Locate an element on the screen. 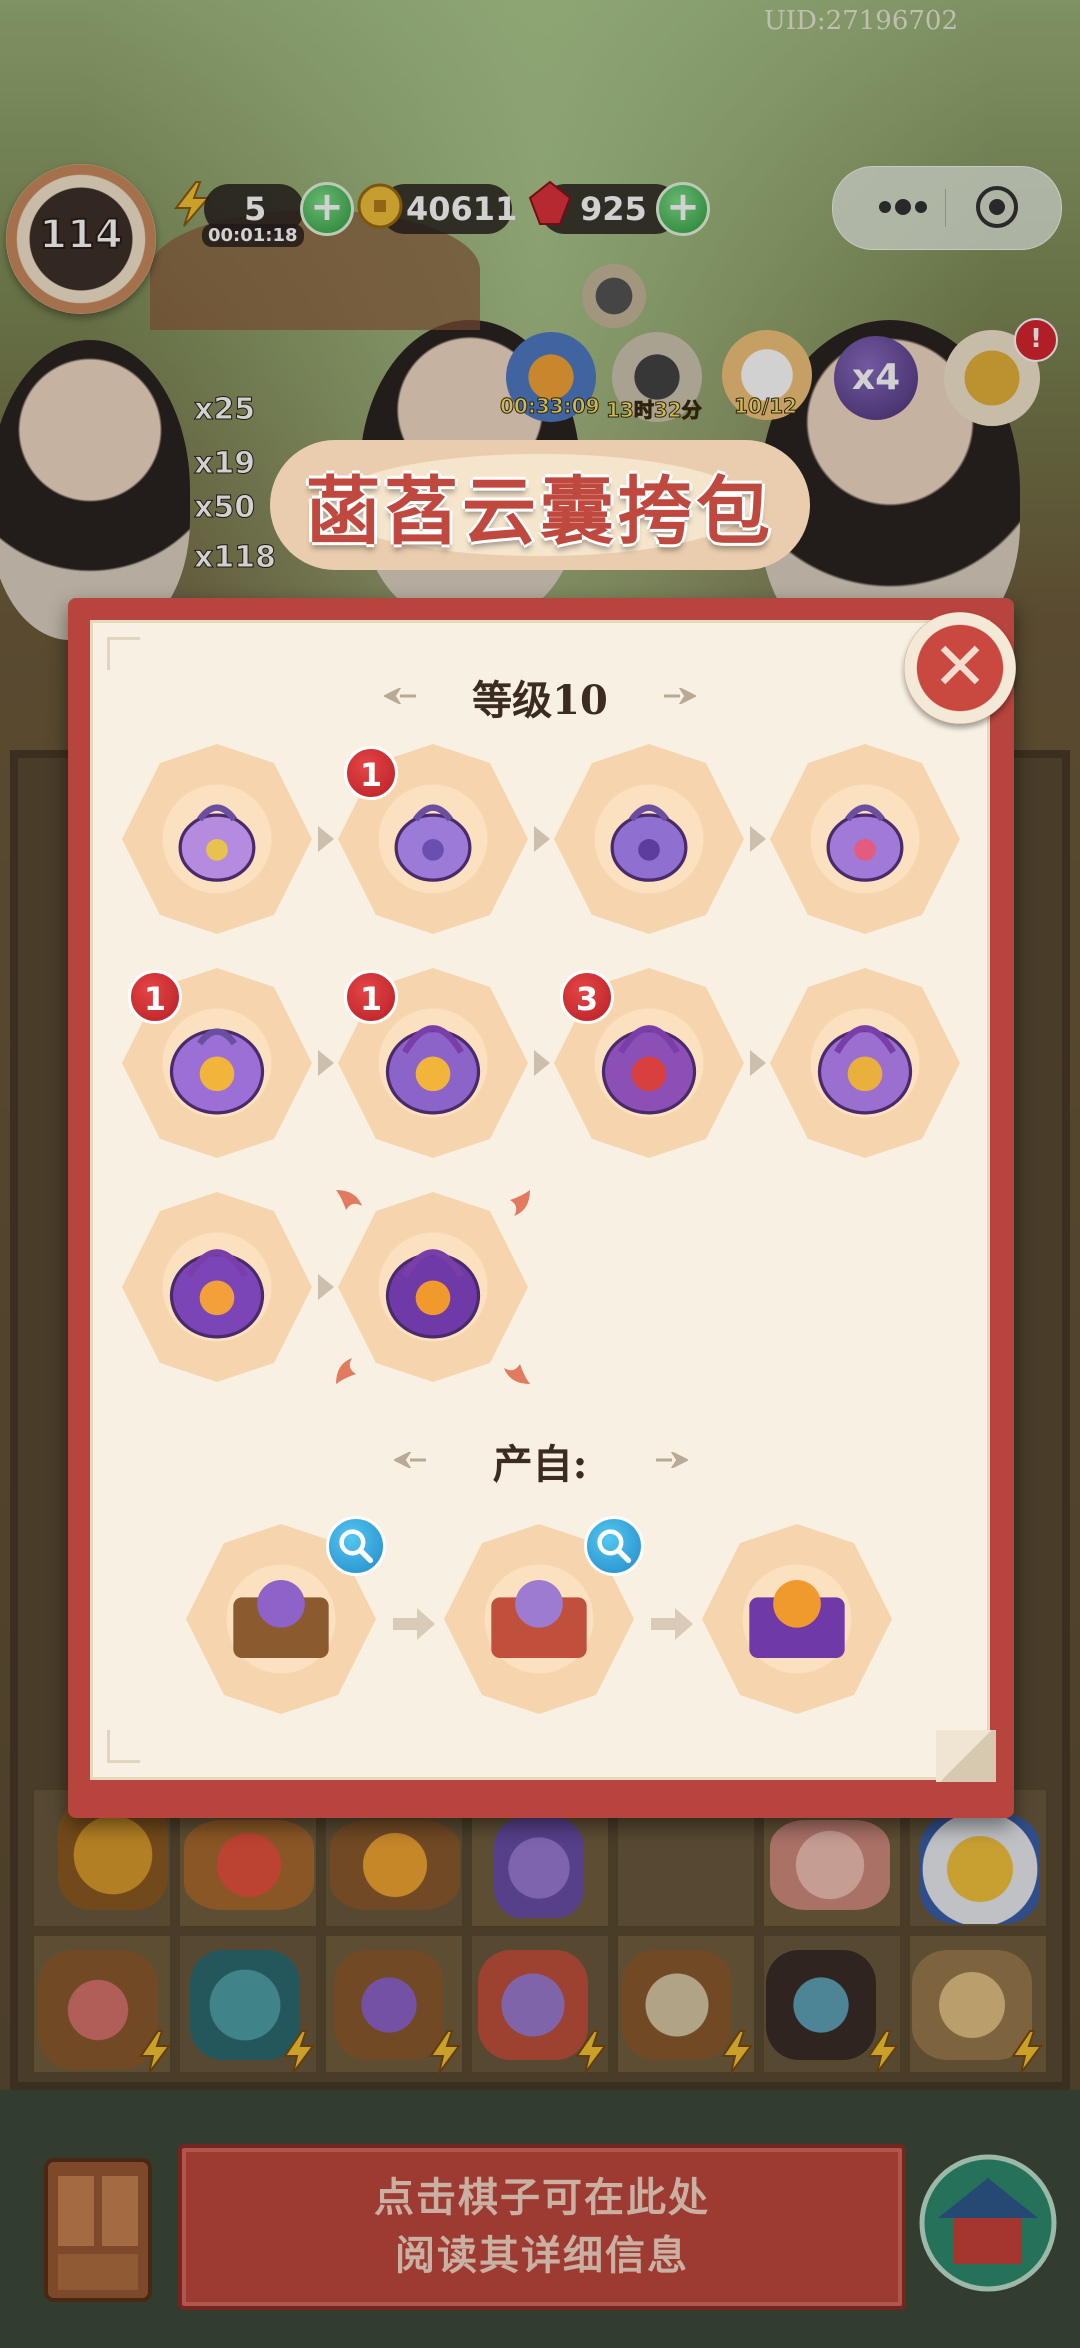  chain-item-lotus-bag is located at coordinates (217, 1287).